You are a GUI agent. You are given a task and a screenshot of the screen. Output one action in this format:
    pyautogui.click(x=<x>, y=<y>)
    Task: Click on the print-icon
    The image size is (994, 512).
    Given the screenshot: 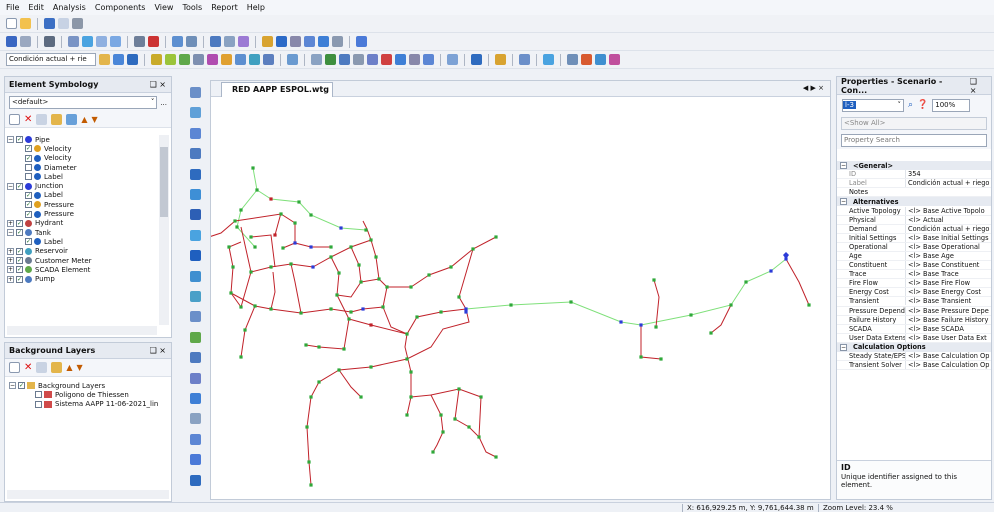 What is the action you would take?
    pyautogui.click(x=77, y=23)
    